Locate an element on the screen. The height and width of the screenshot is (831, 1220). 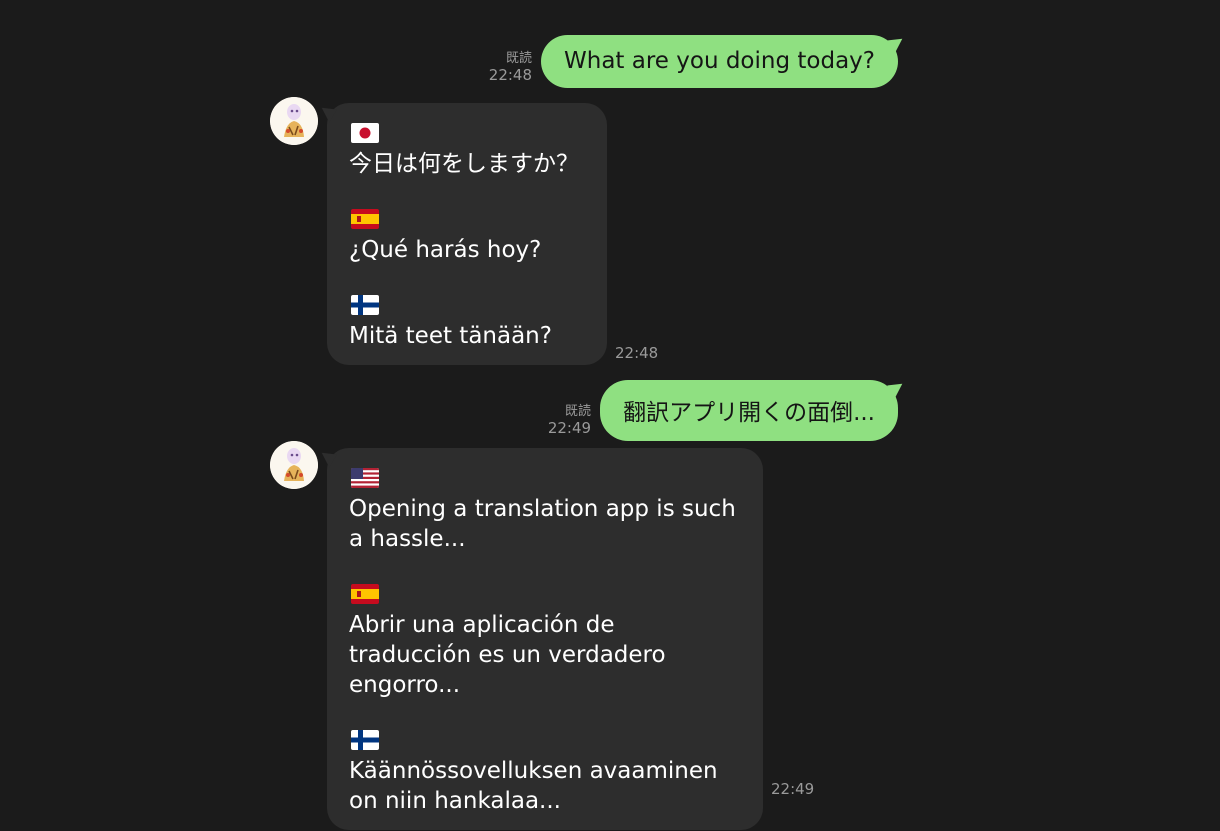
message-meta: 既読 22:49 is located at coordinates (569, 422).